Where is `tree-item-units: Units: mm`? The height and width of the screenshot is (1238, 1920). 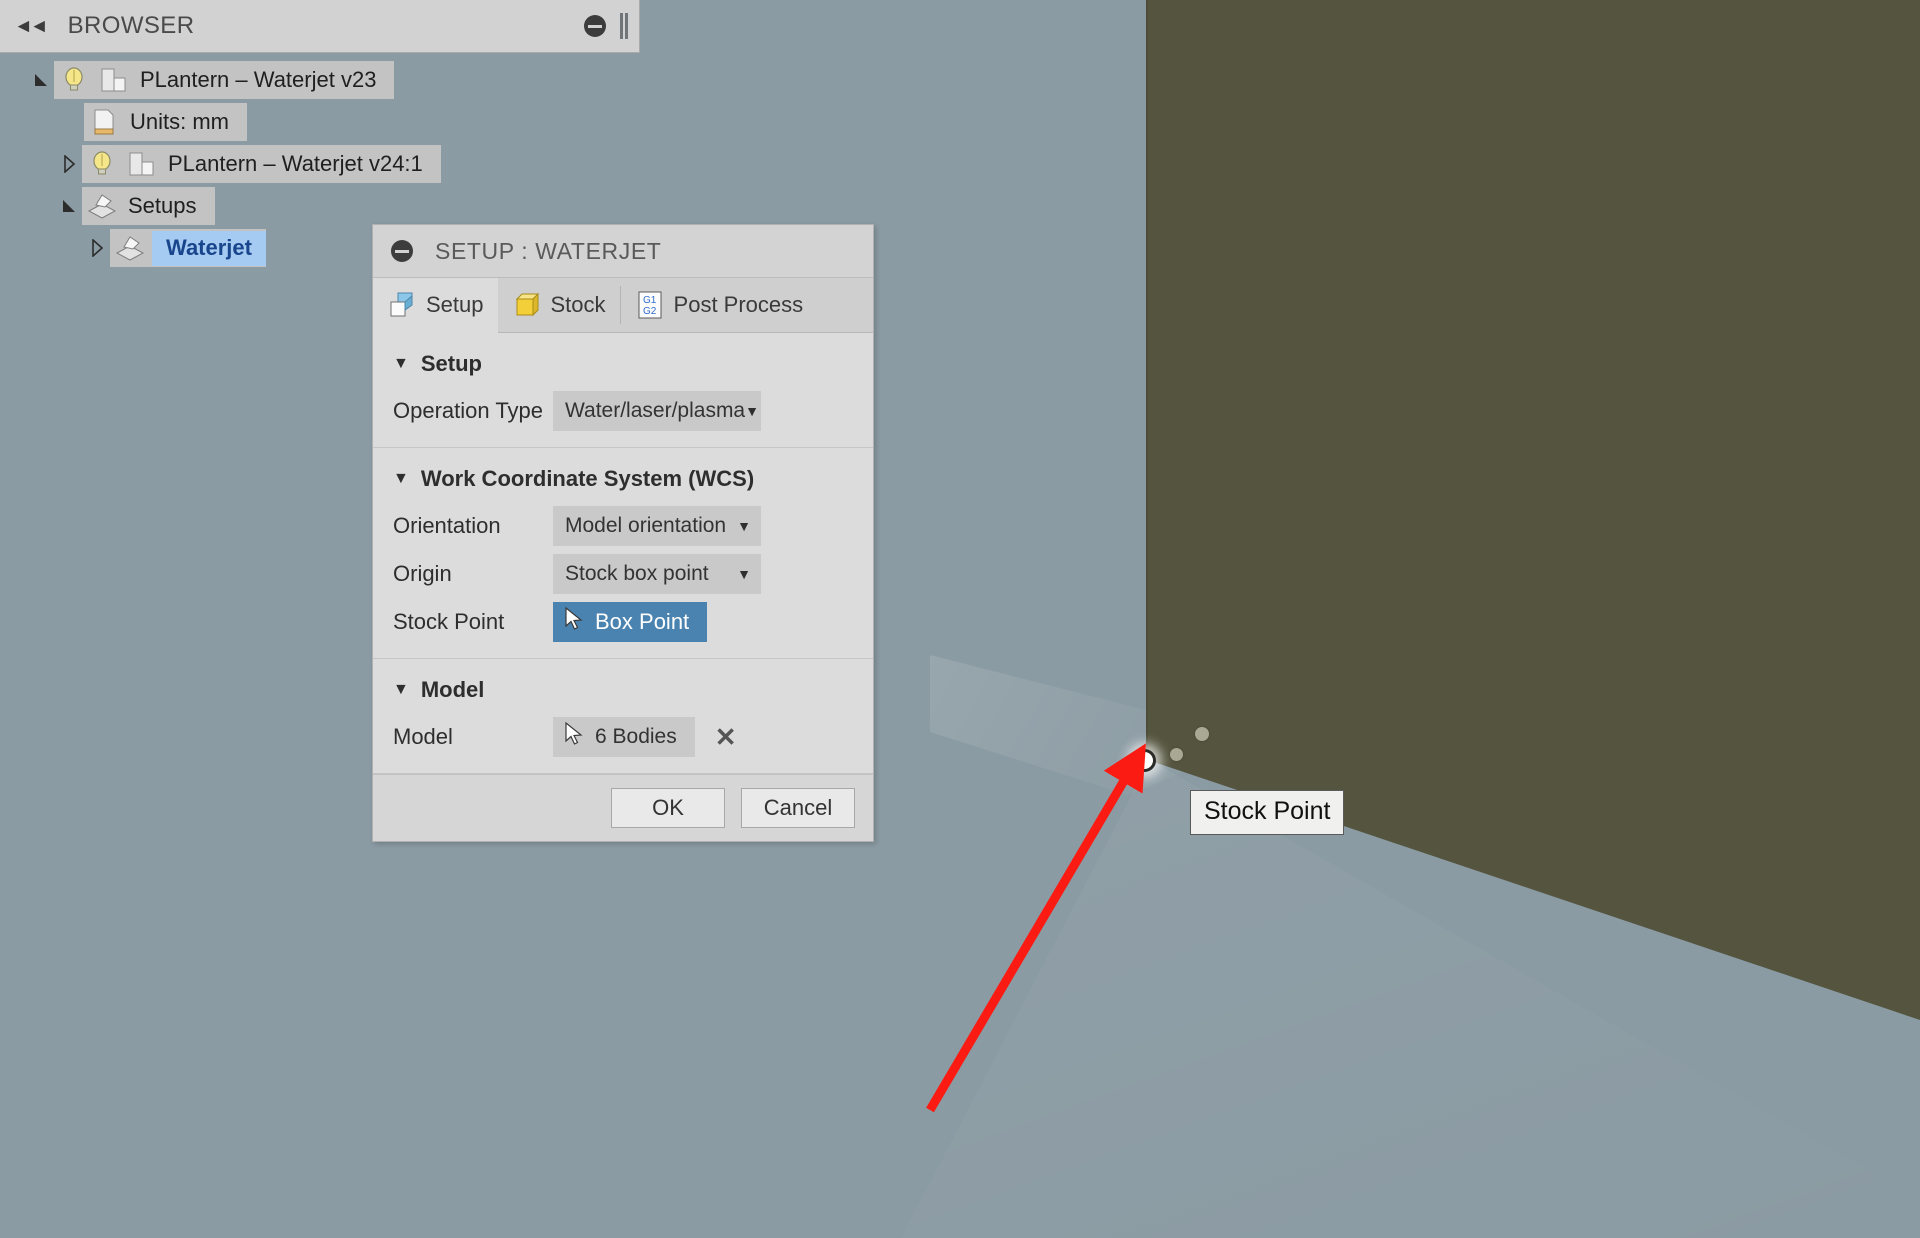 tree-item-units: Units: mm is located at coordinates (320, 122).